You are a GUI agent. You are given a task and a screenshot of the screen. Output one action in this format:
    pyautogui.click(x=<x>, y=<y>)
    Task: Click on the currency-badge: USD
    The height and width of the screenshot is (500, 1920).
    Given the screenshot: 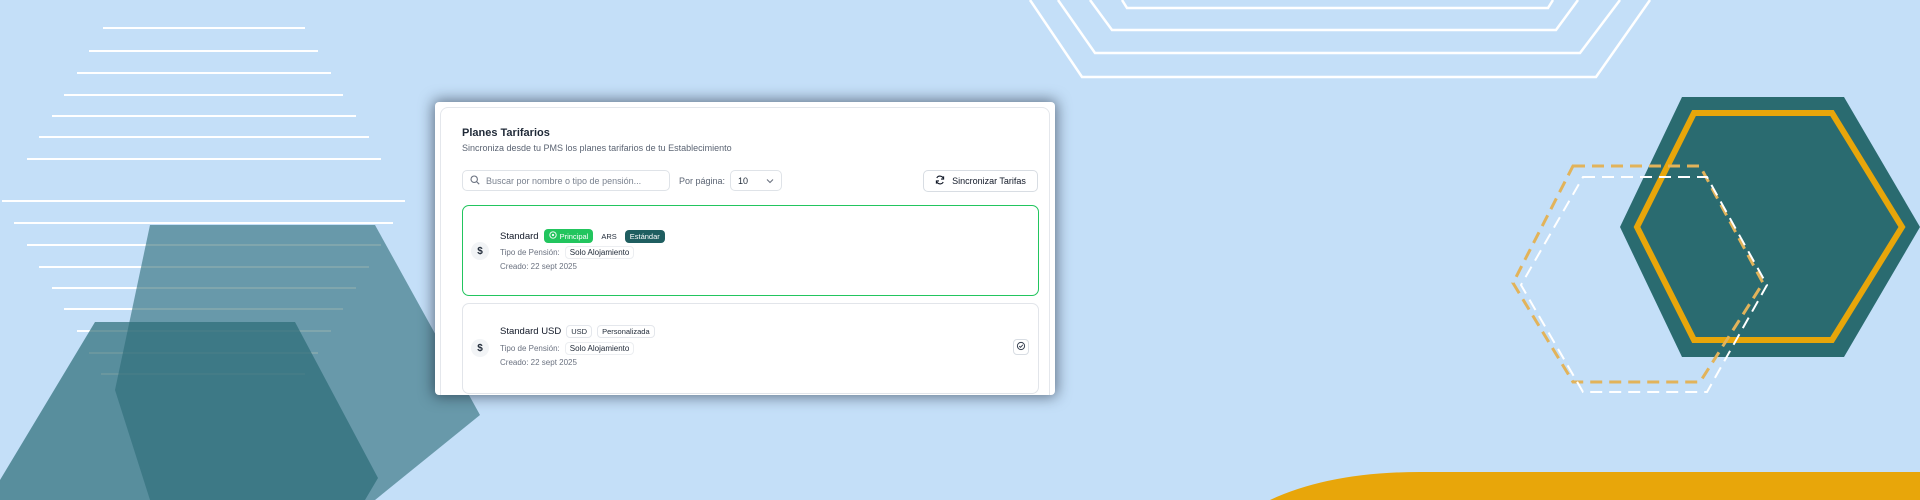 What is the action you would take?
    pyautogui.click(x=579, y=331)
    